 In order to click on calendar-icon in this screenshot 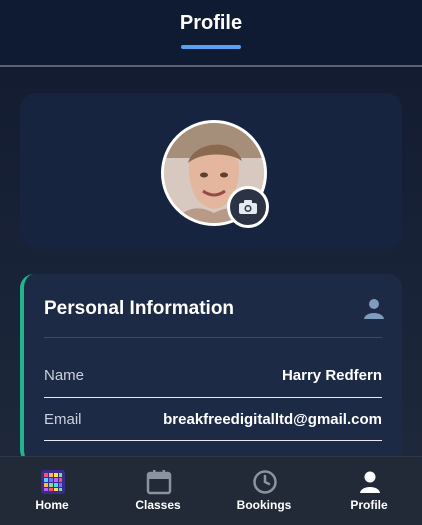, I will do `click(159, 482)`.